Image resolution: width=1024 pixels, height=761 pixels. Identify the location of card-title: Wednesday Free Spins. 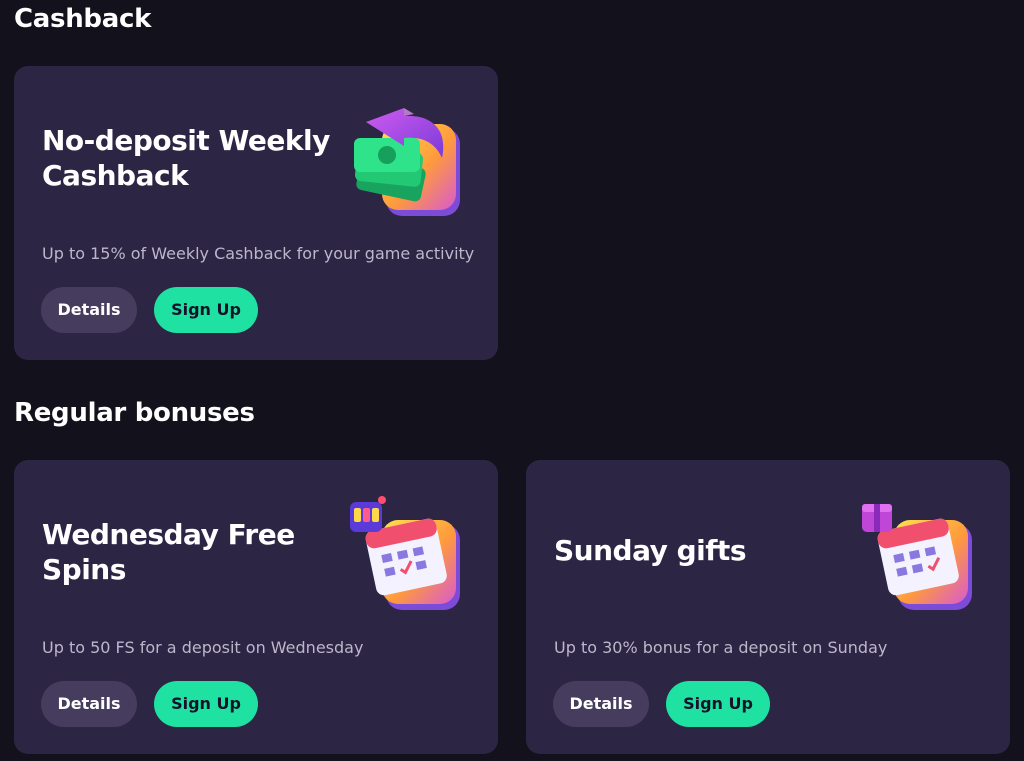
(168, 552).